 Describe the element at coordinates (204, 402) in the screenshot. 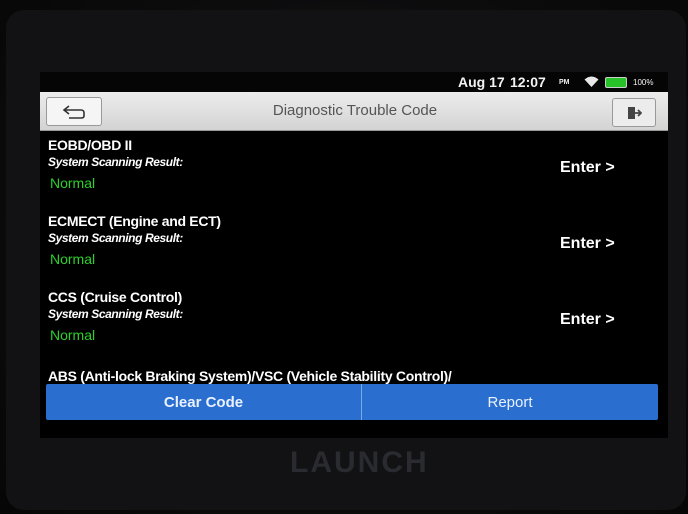

I see `clear-code-button: Clear Code` at that location.